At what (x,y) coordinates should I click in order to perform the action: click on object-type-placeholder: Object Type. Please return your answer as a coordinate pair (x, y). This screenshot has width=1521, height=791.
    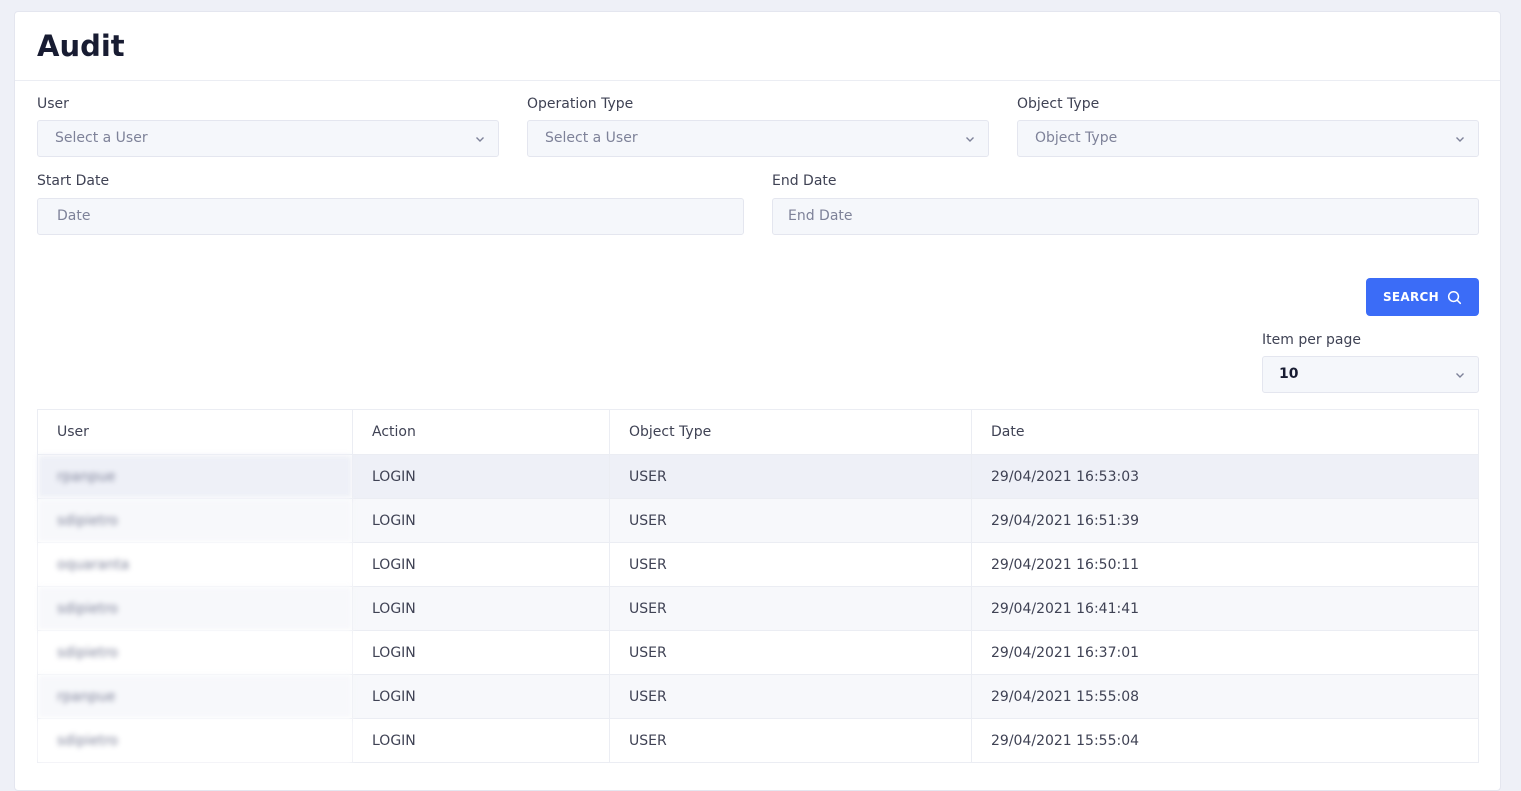
    Looking at the image, I should click on (1076, 138).